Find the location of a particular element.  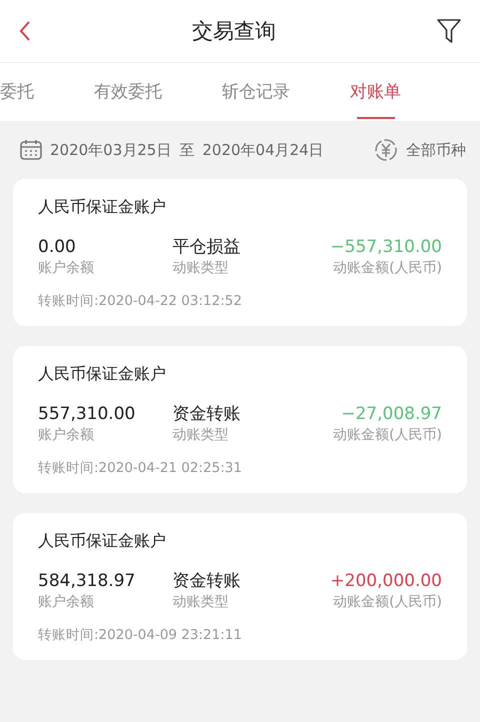

balance-value: 557,310.00 is located at coordinates (87, 414).